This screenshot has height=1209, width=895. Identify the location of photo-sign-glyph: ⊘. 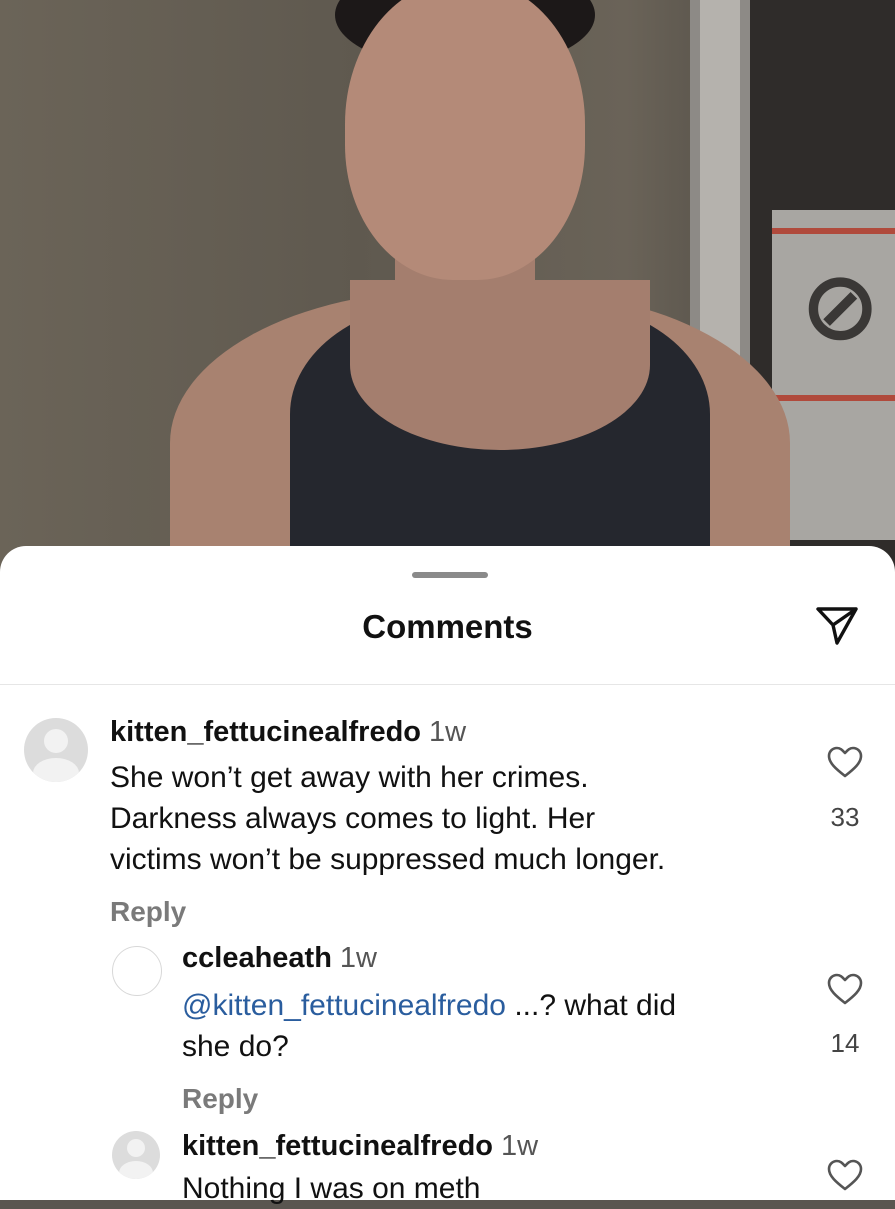
(840, 306).